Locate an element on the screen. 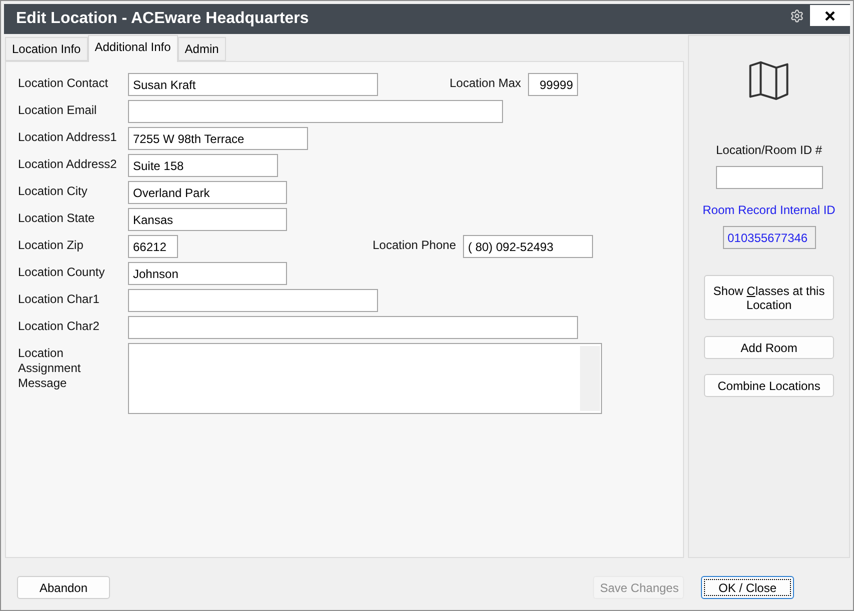 The height and width of the screenshot is (611, 854). field-label: Location Contact is located at coordinates (64, 83).